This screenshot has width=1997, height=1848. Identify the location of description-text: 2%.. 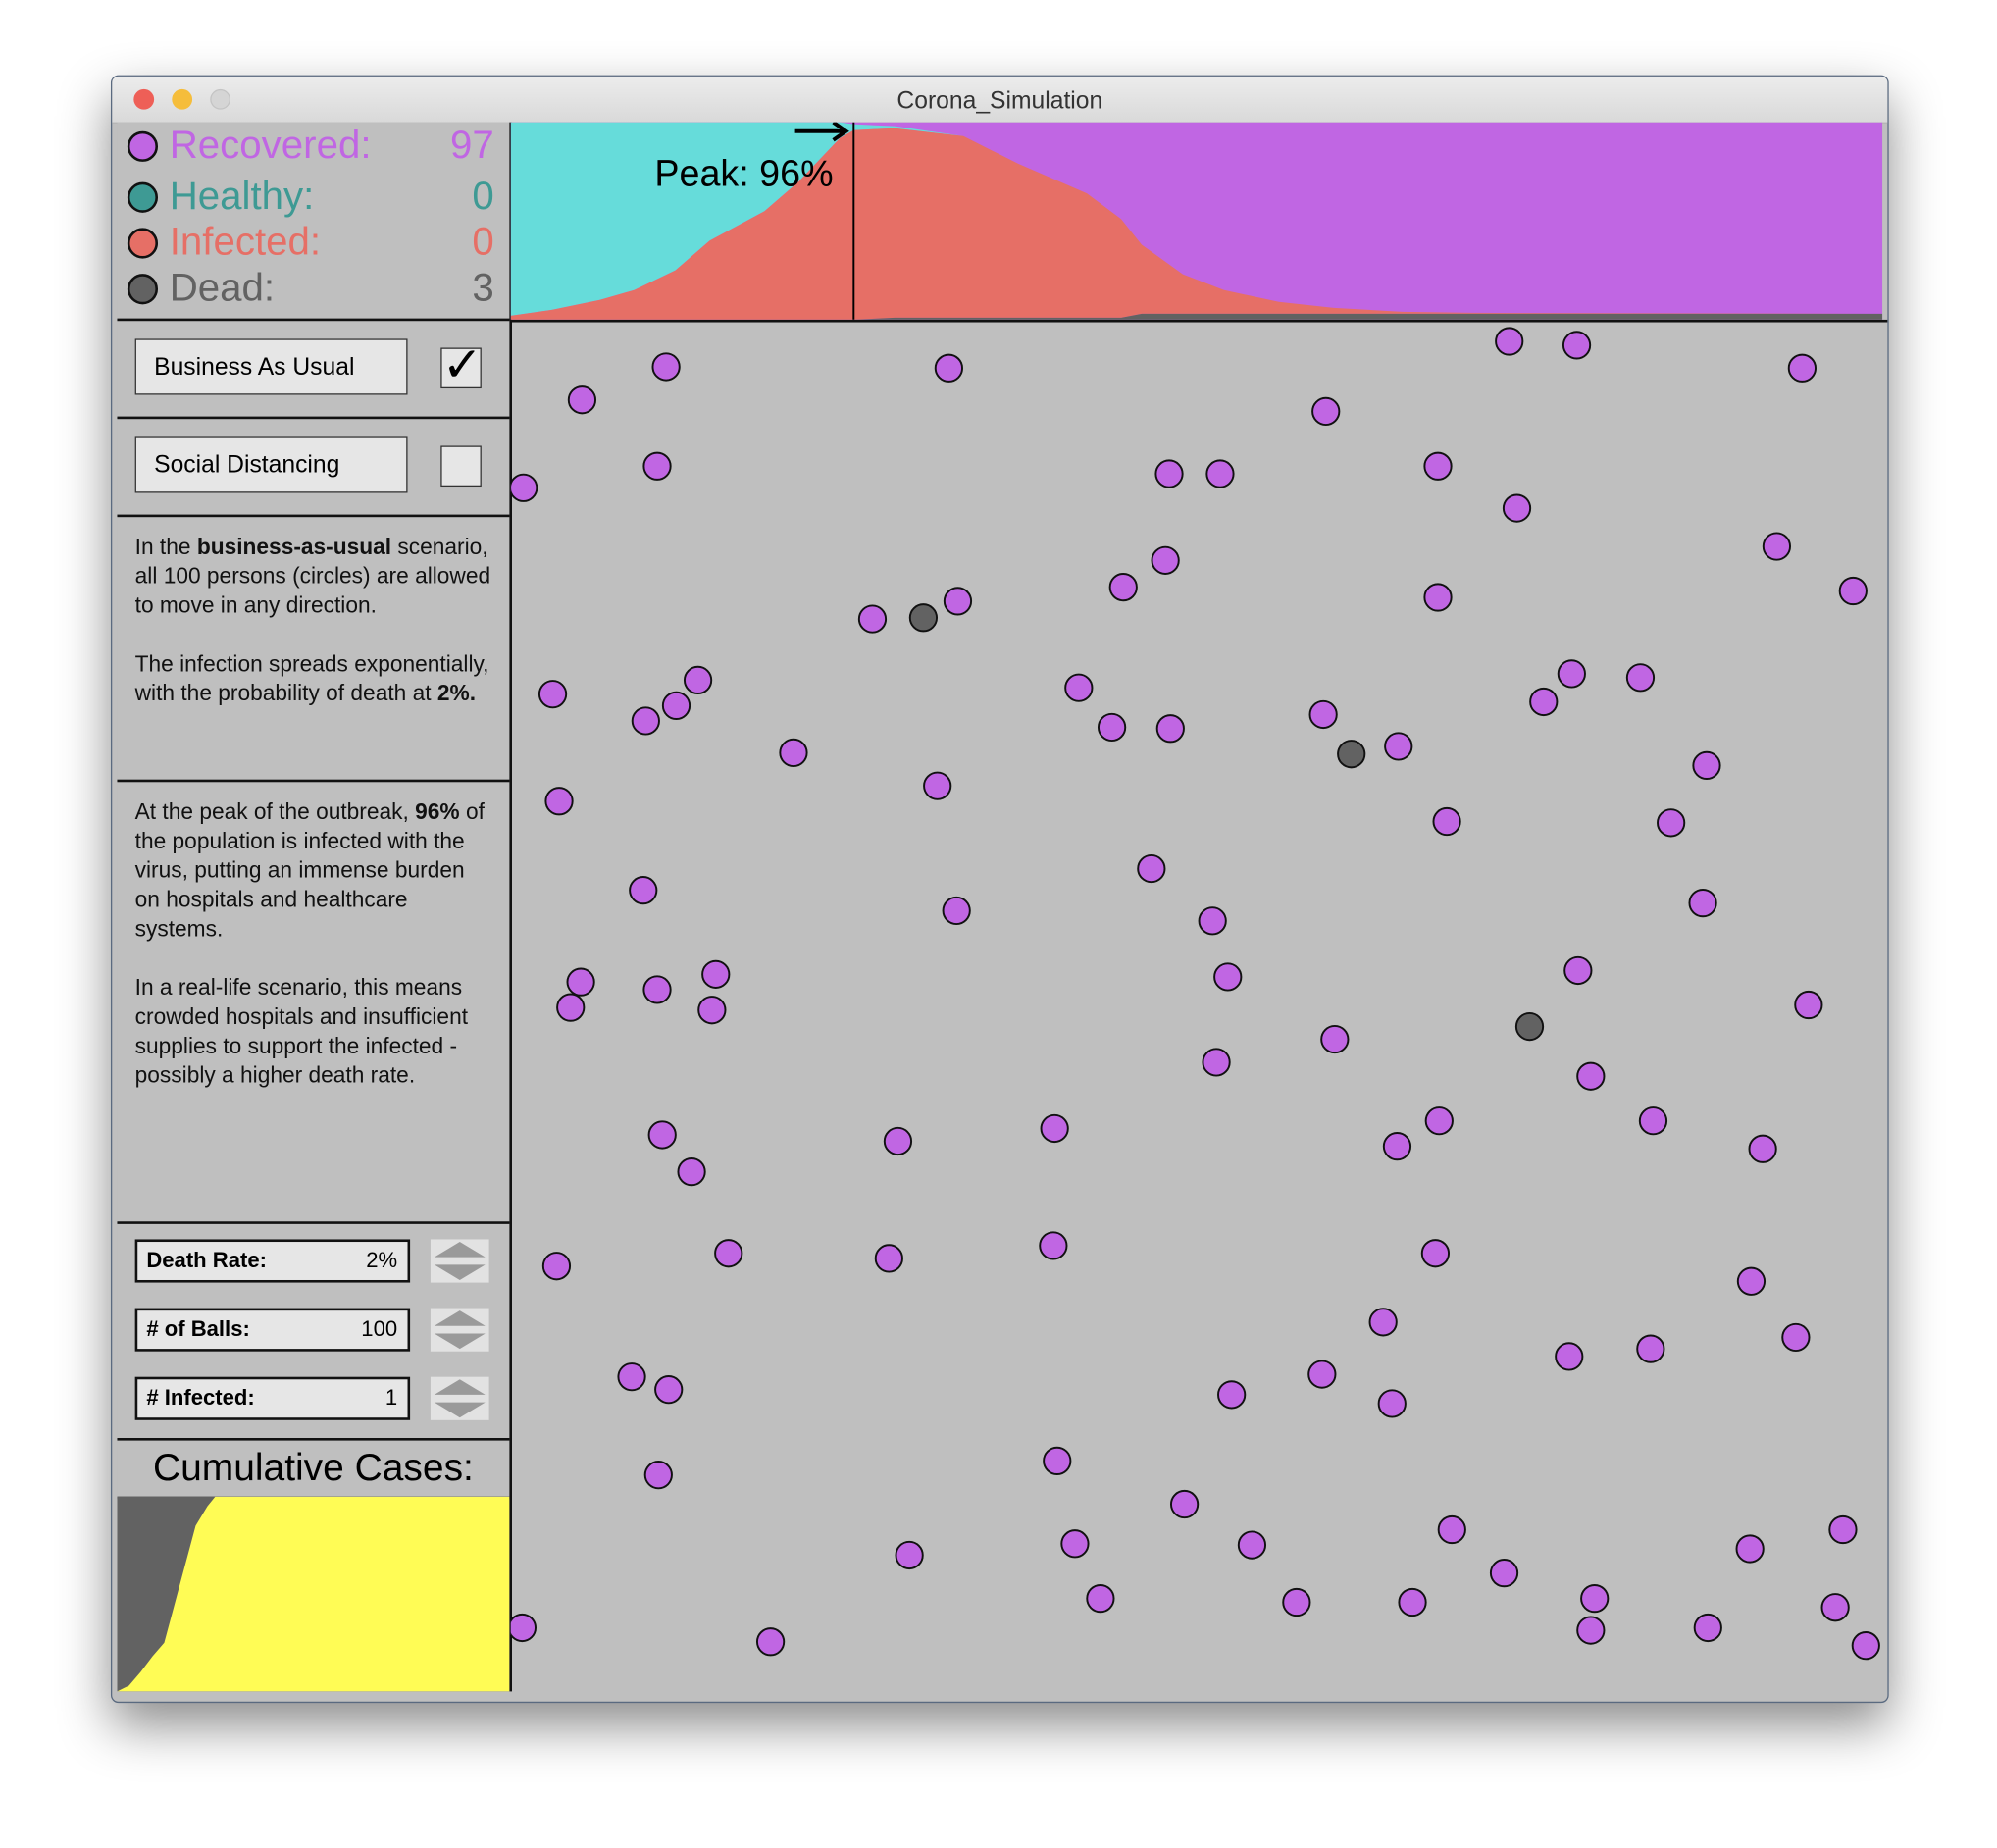
(456, 693).